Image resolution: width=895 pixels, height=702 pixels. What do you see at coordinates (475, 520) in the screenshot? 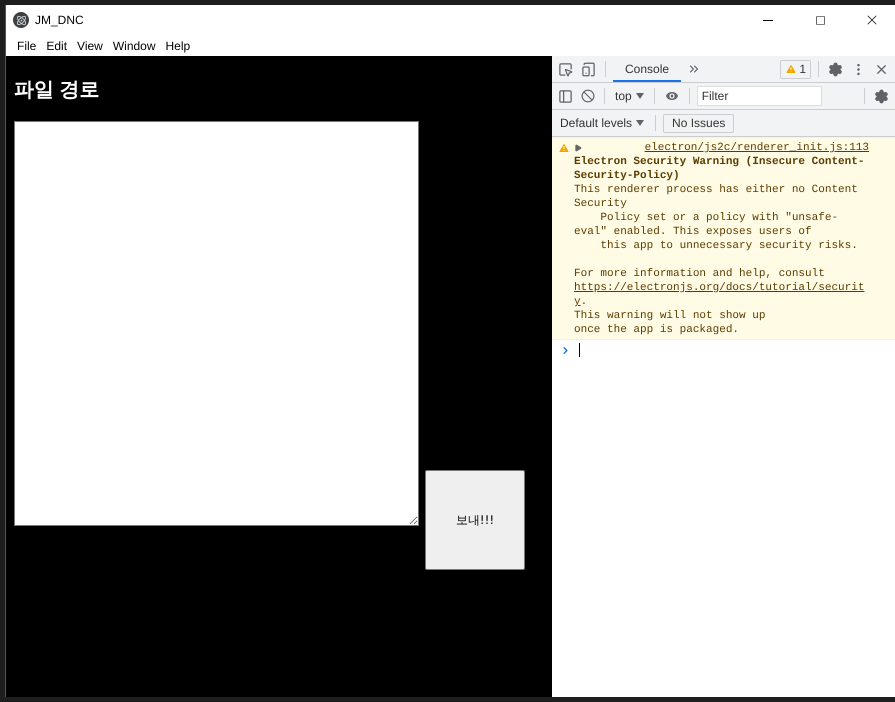
I see `send-button: 보내!!!` at bounding box center [475, 520].